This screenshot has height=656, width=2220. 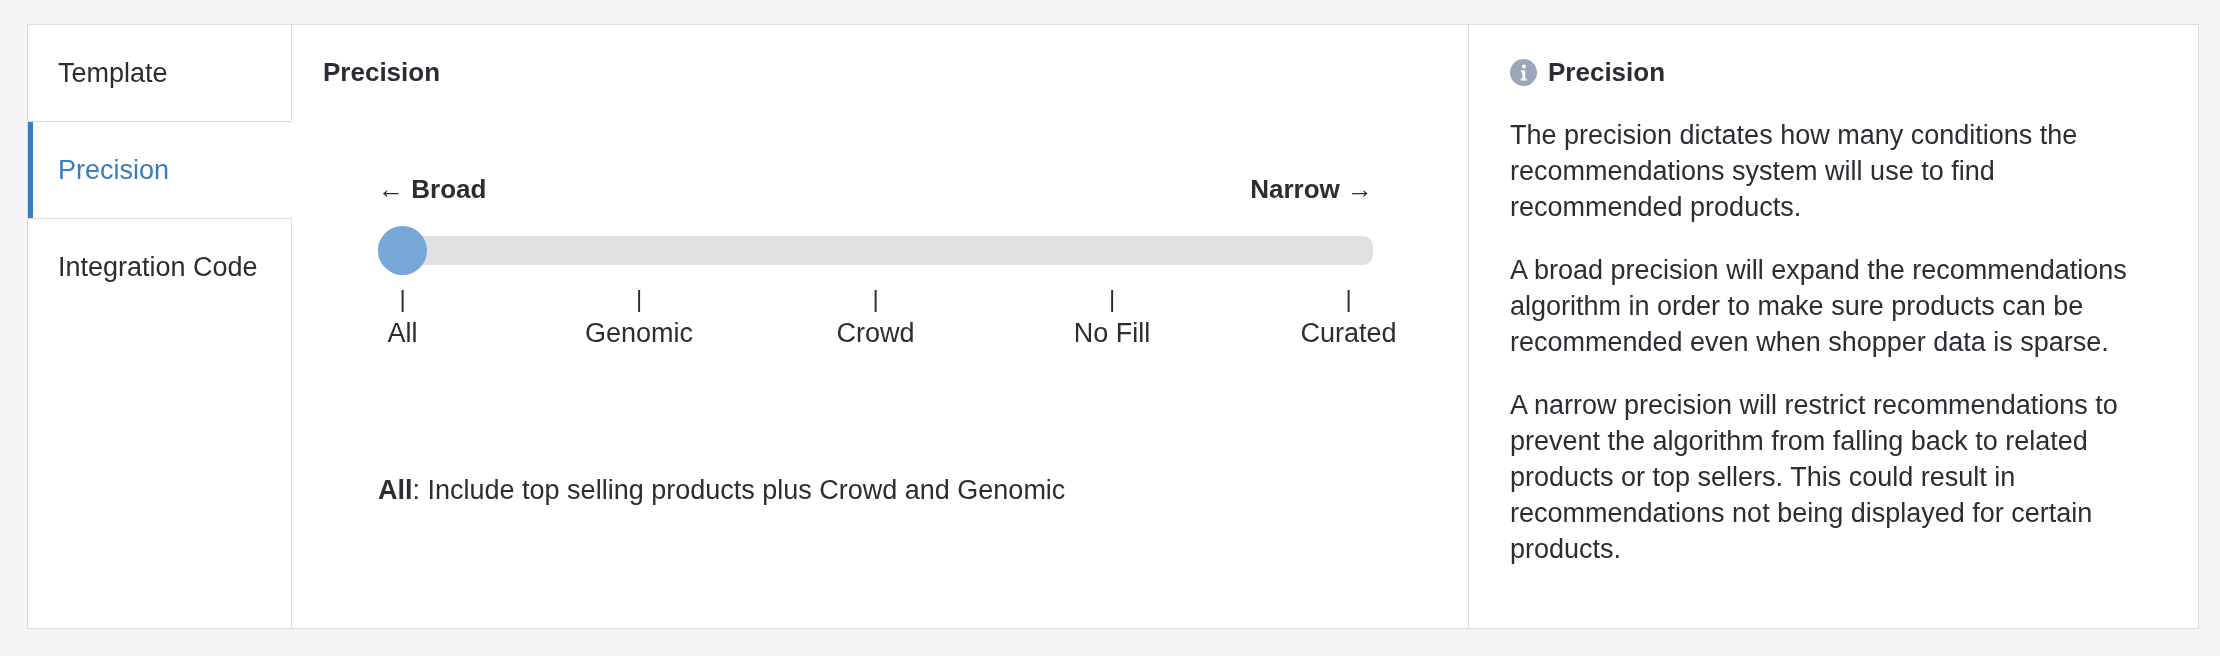 What do you see at coordinates (1607, 72) in the screenshot?
I see `help-title: Precision` at bounding box center [1607, 72].